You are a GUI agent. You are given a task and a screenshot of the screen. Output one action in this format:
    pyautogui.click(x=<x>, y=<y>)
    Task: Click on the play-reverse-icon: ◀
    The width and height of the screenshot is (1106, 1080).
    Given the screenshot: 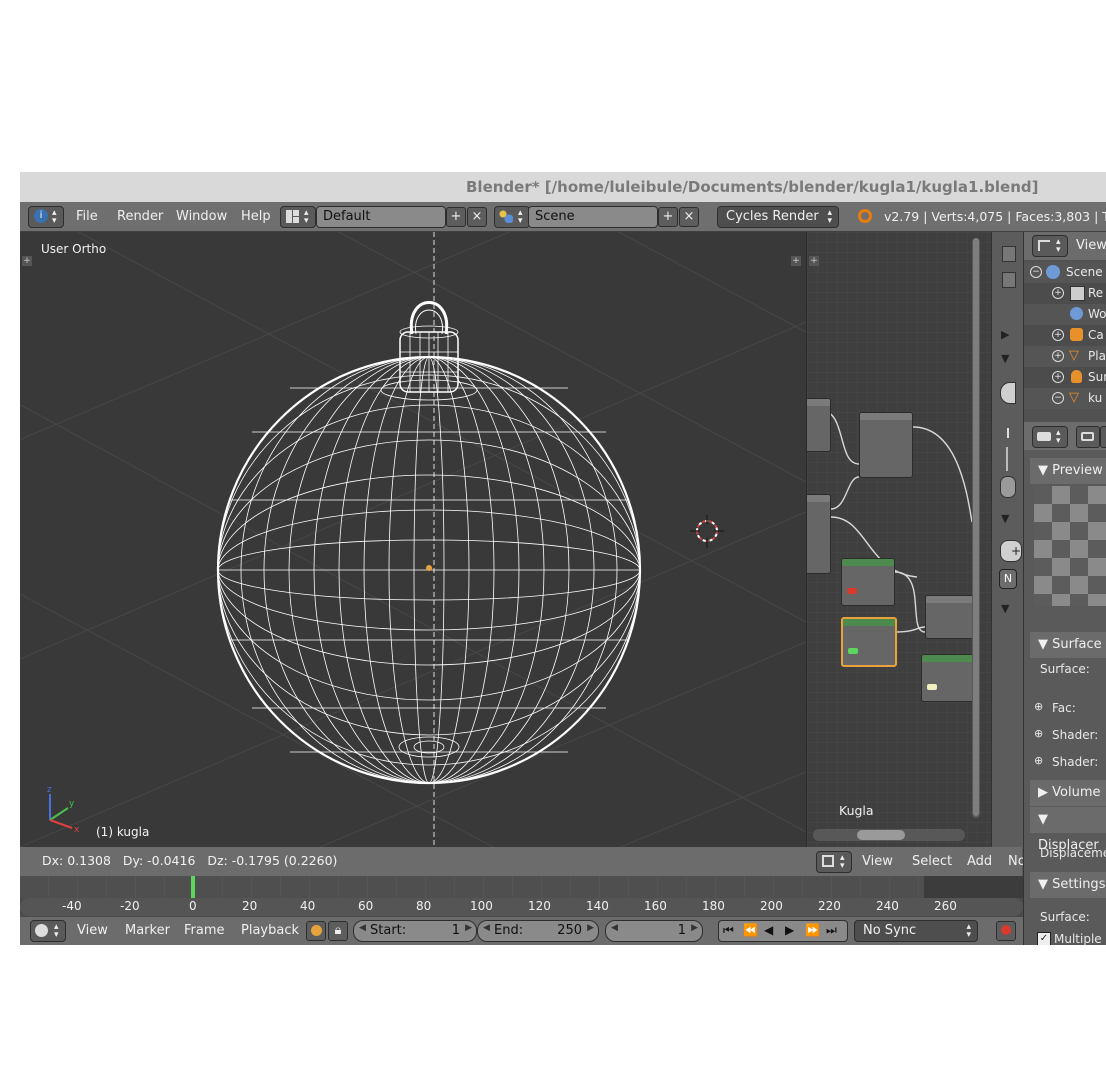 What is the action you would take?
    pyautogui.click(x=768, y=930)
    